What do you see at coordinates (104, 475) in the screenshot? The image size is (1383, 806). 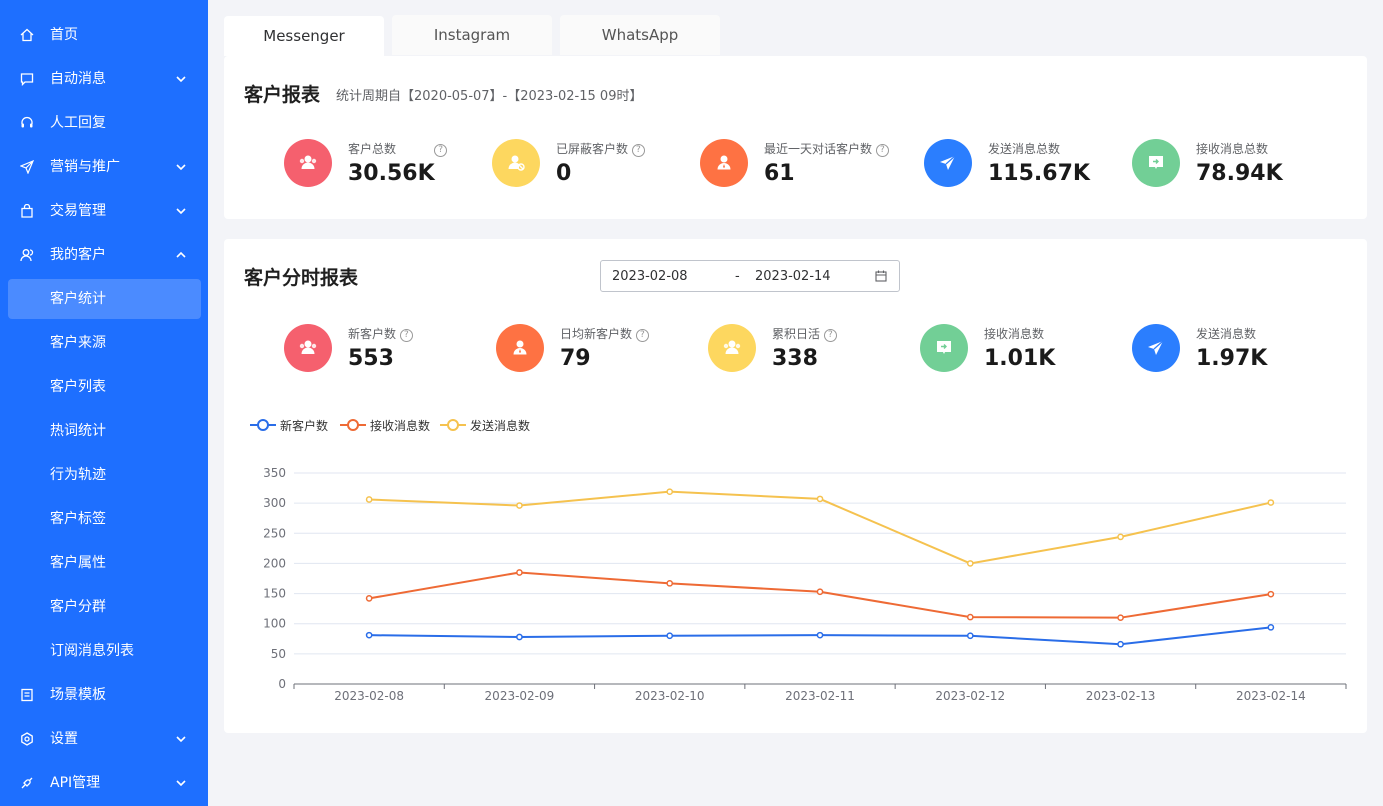 I see `sidebar-subitem-behavior: 行为轨迹` at bounding box center [104, 475].